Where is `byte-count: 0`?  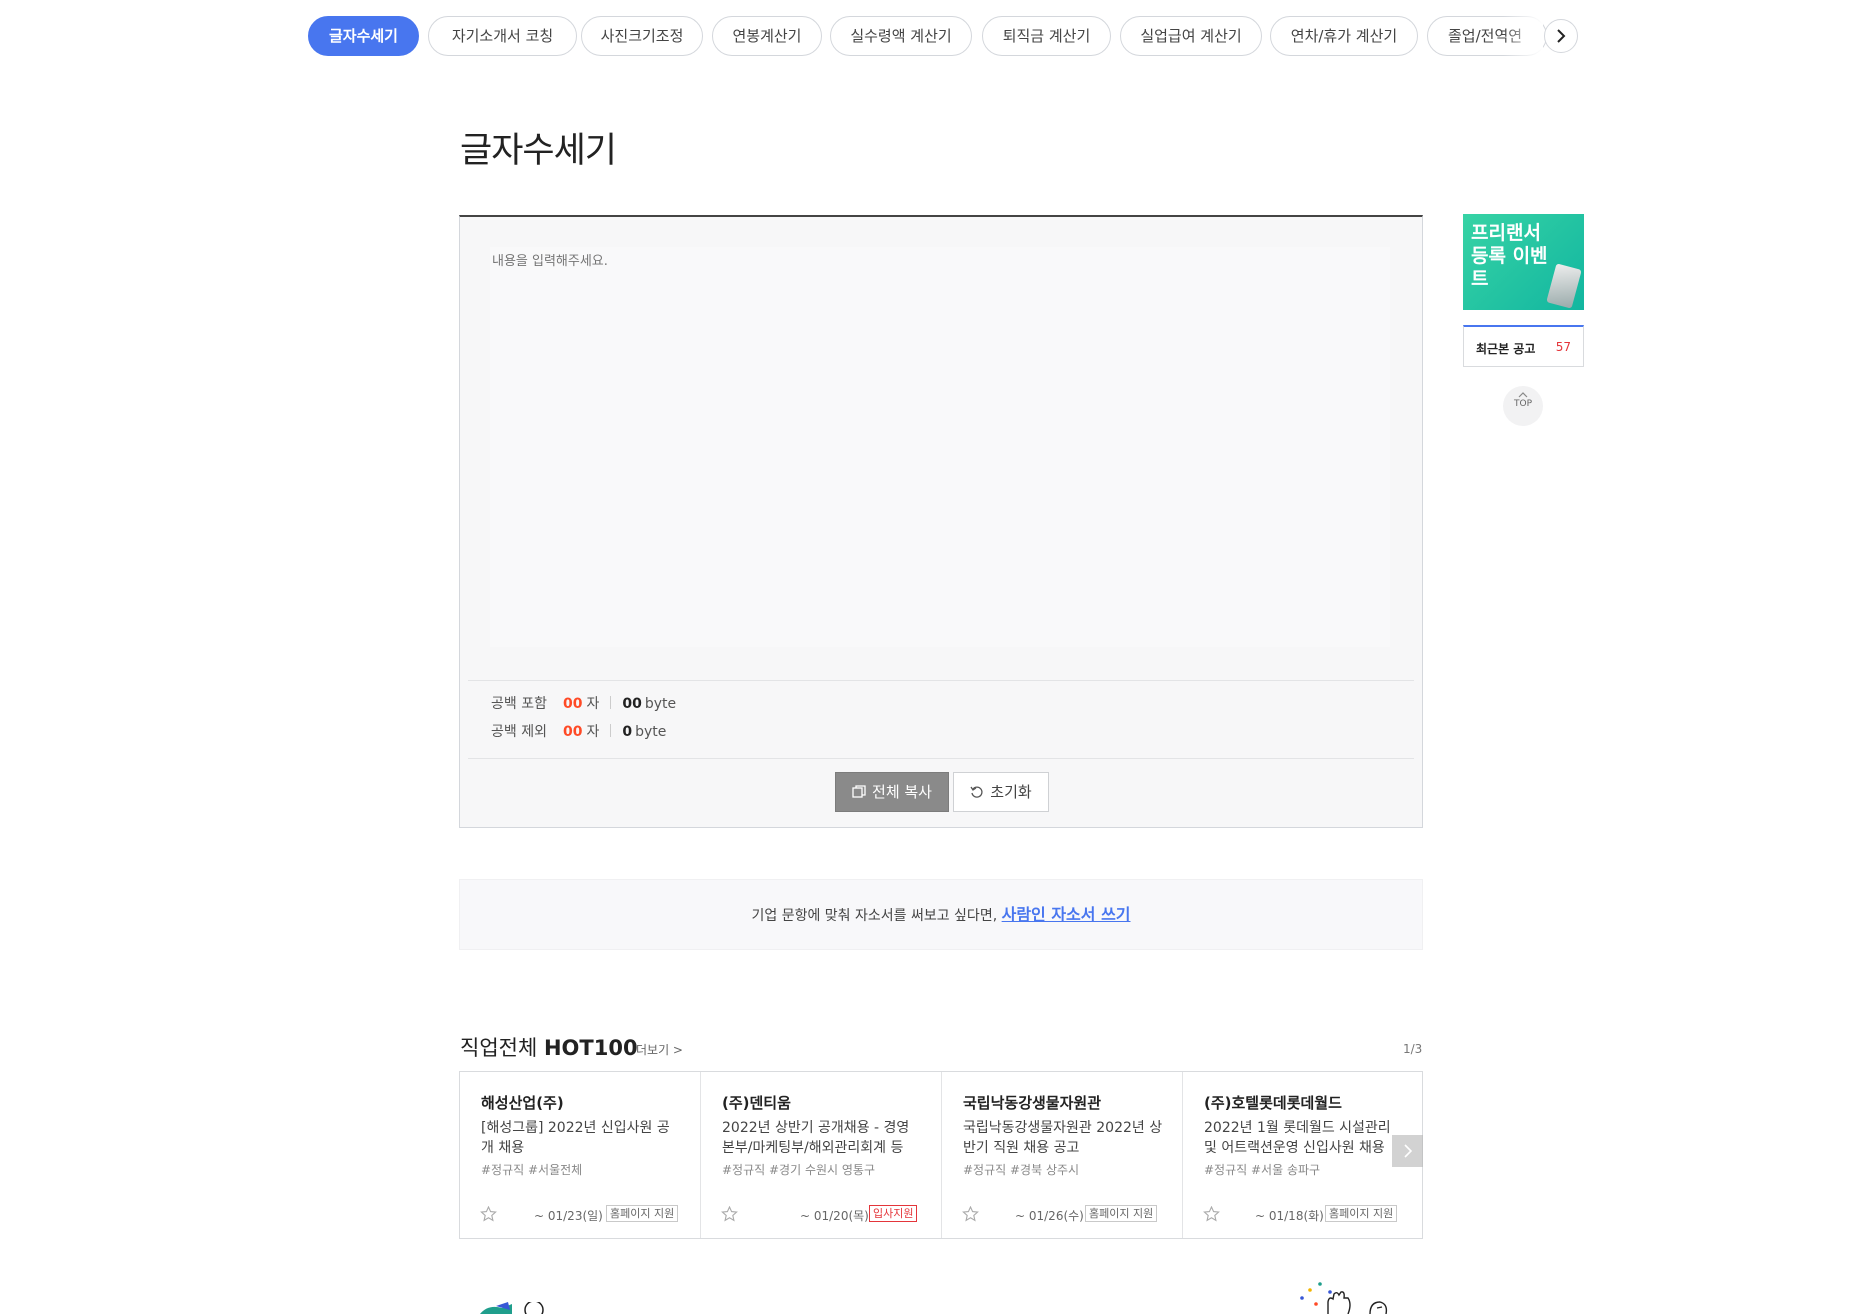 byte-count: 0 is located at coordinates (627, 732).